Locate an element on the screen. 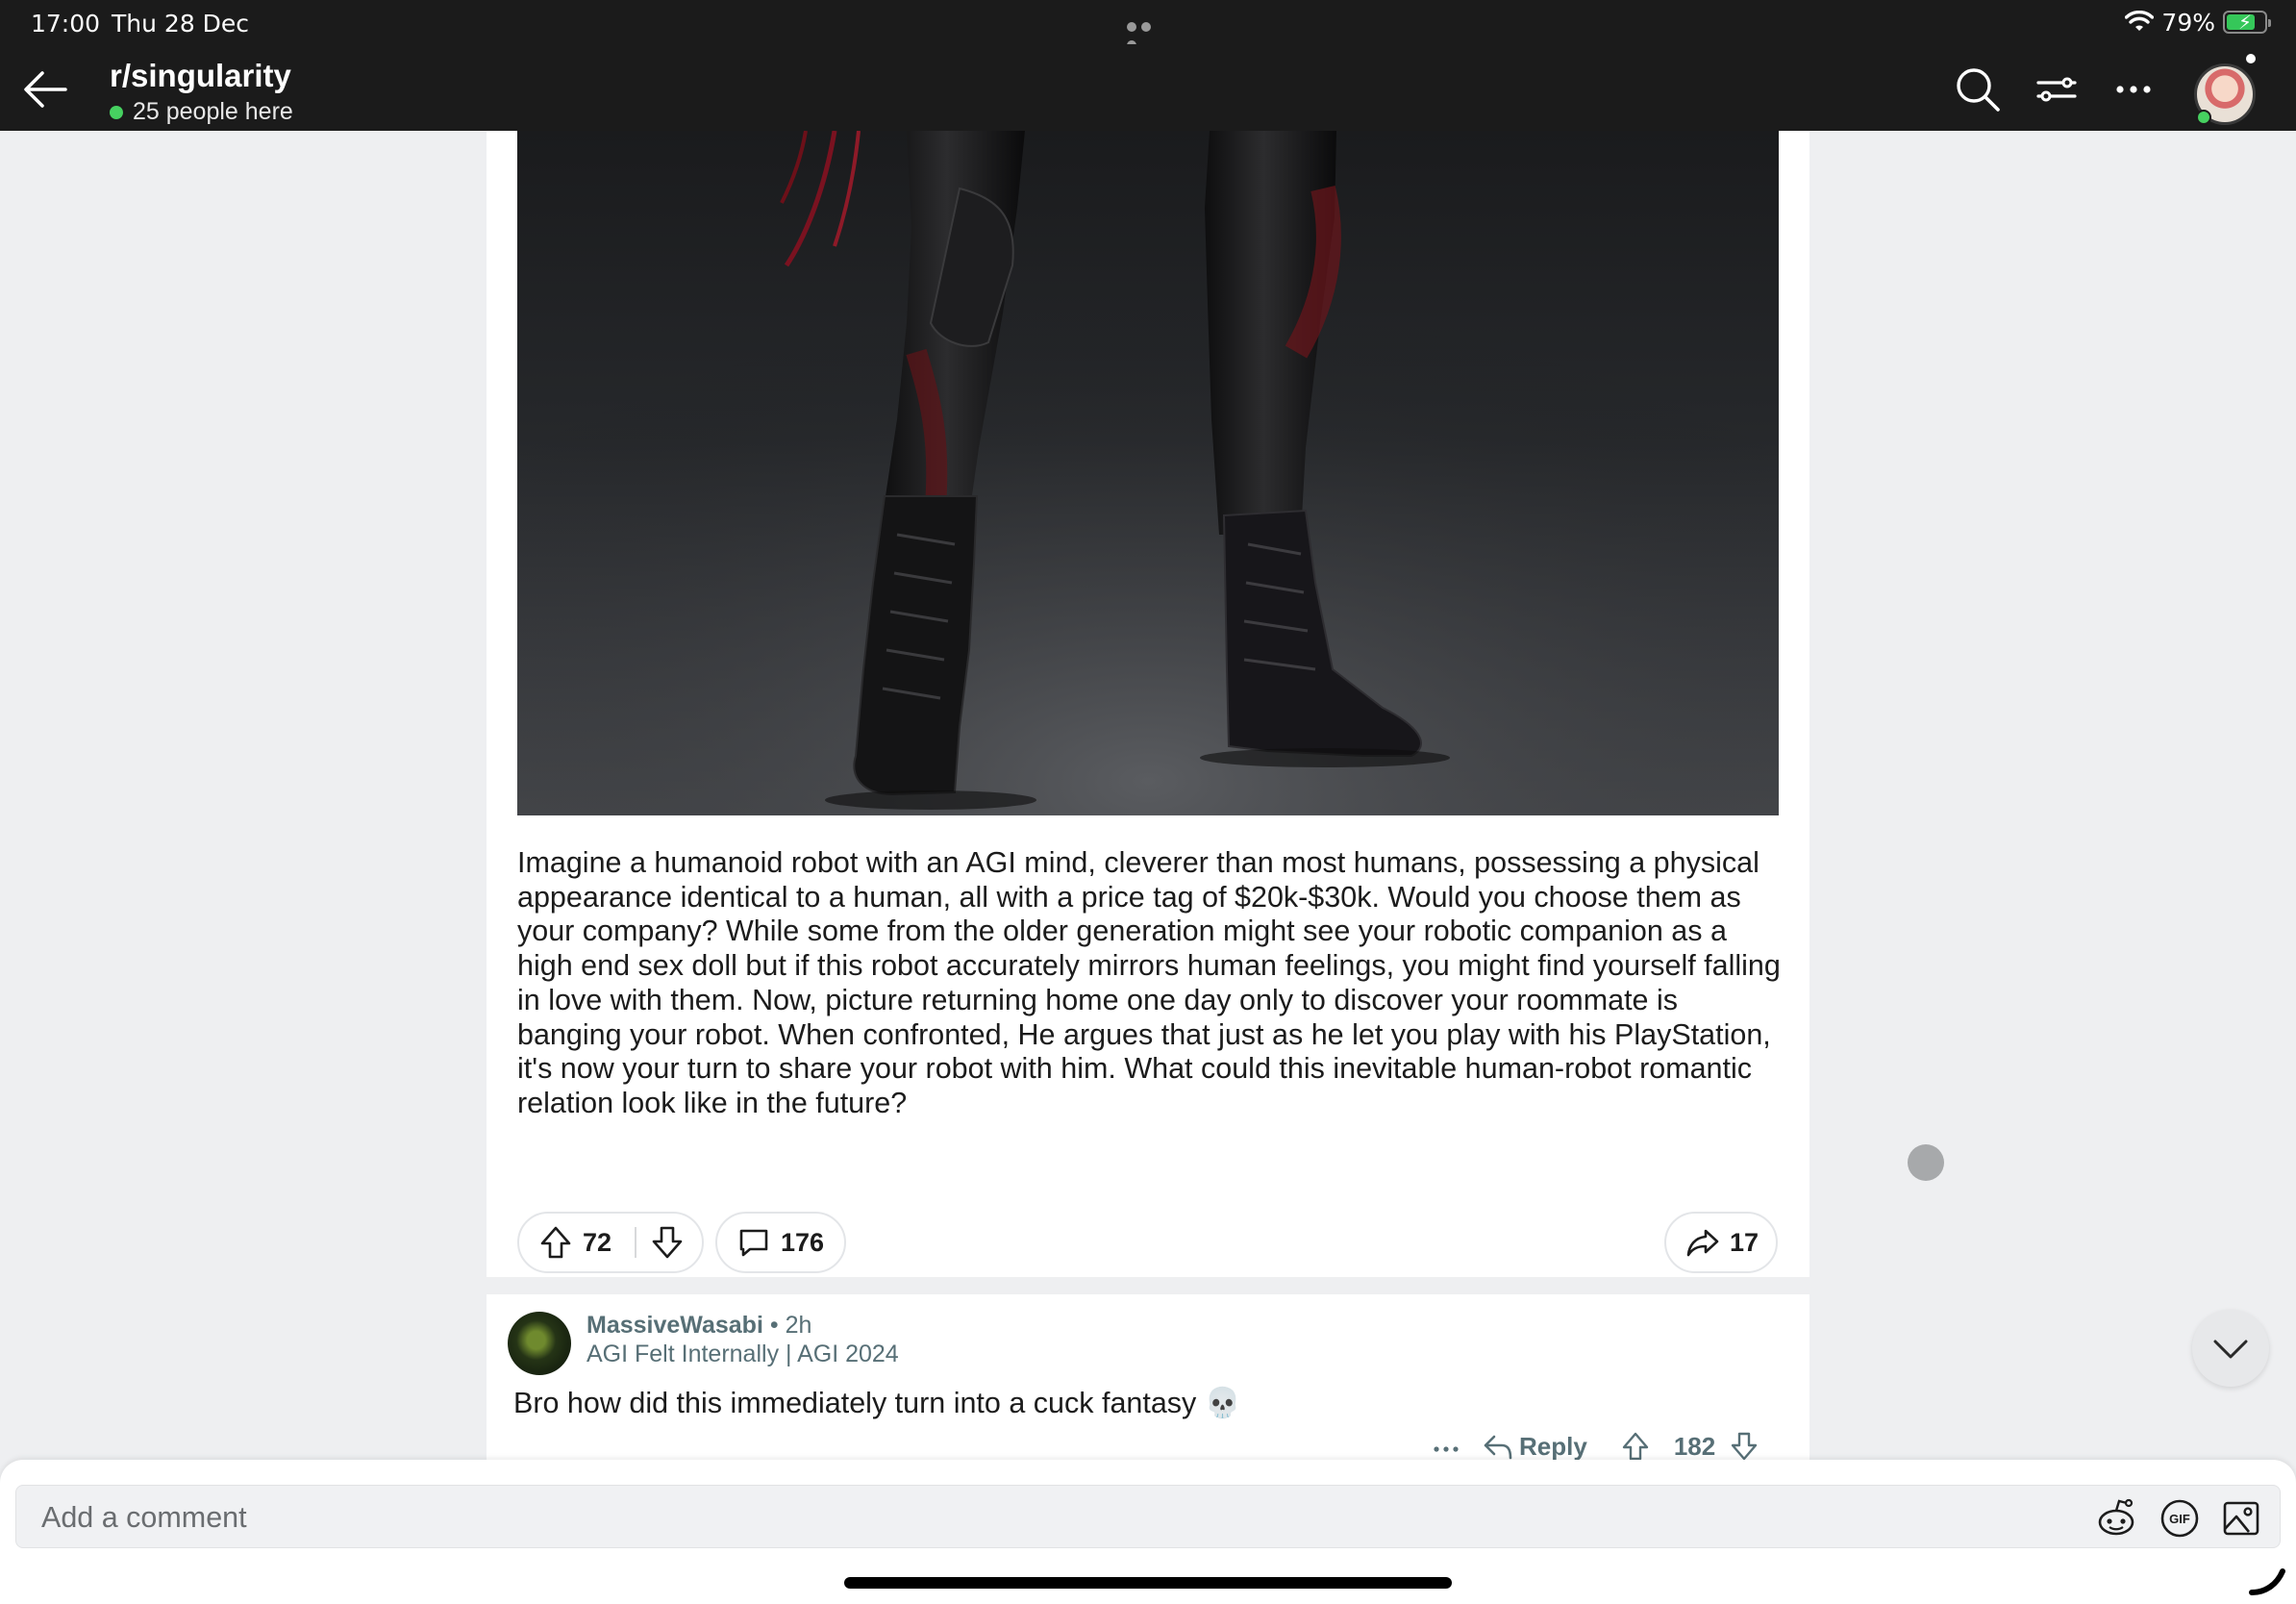 Image resolution: width=2296 pixels, height=1604 pixels. notification-dot is located at coordinates (2251, 58).